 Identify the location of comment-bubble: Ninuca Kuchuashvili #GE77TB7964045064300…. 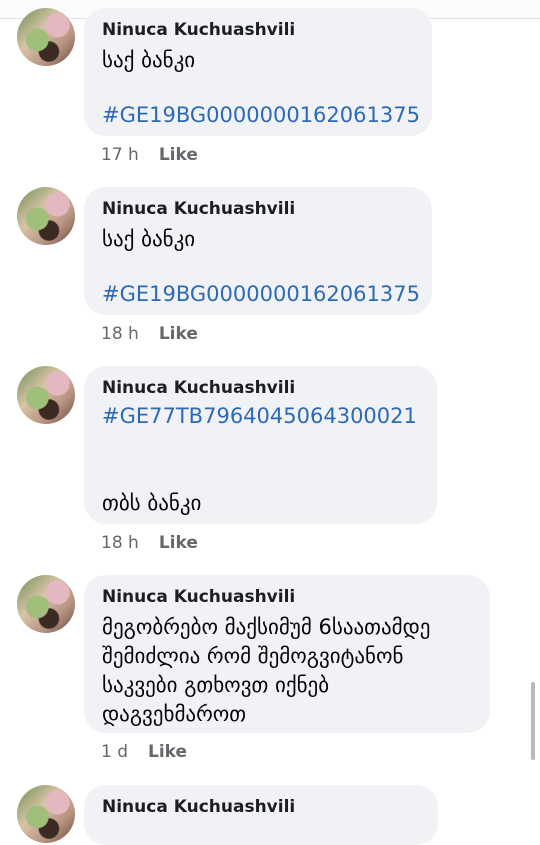
(260, 445).